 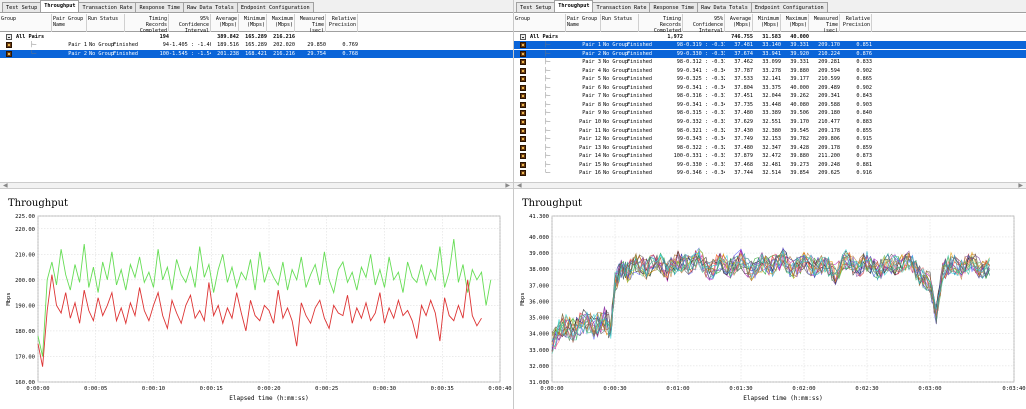 I want to click on average-cell: 37.749, so click(x=743, y=139).